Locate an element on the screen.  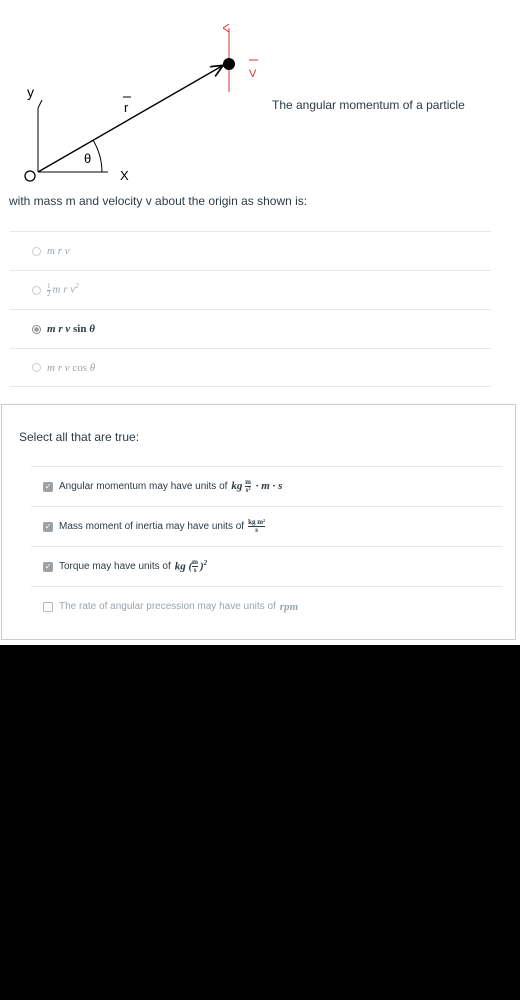
fraction: m s² is located at coordinates (248, 486).